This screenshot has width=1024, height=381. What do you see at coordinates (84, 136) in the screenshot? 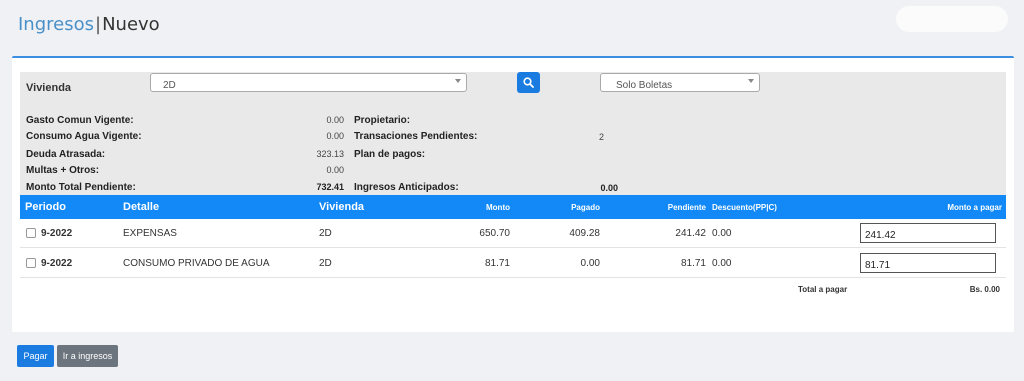
I see `agua-label: Consumo Agua Vigente:` at bounding box center [84, 136].